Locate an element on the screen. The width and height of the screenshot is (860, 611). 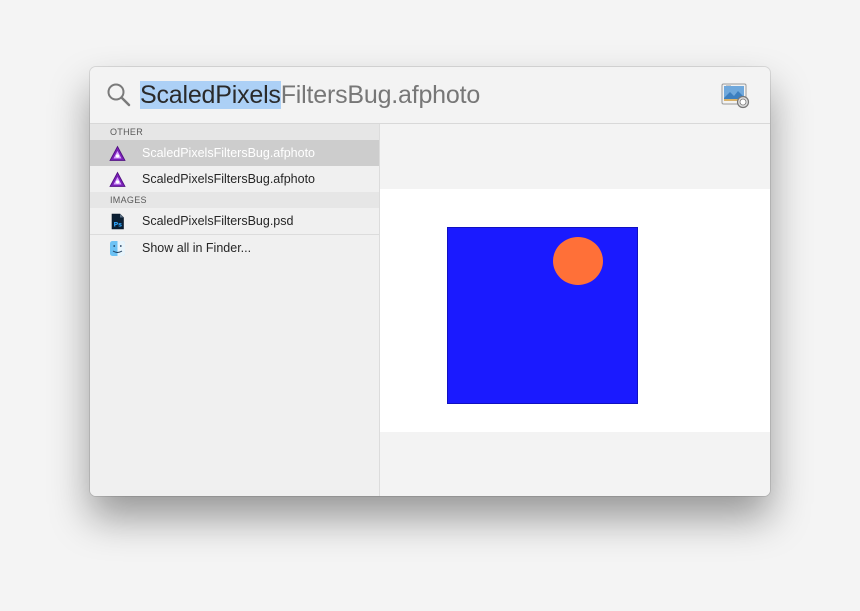
preview-blue-square is located at coordinates (542, 315).